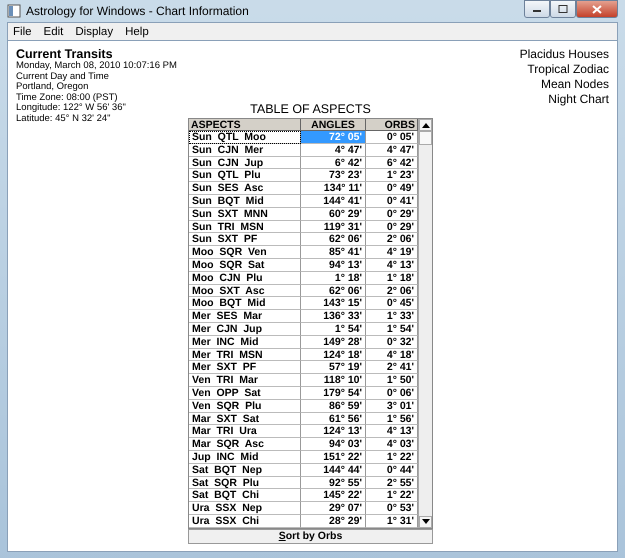 Image resolution: width=625 pixels, height=558 pixels. Describe the element at coordinates (245, 444) in the screenshot. I see `table-cell: Mar SQR Asc` at that location.